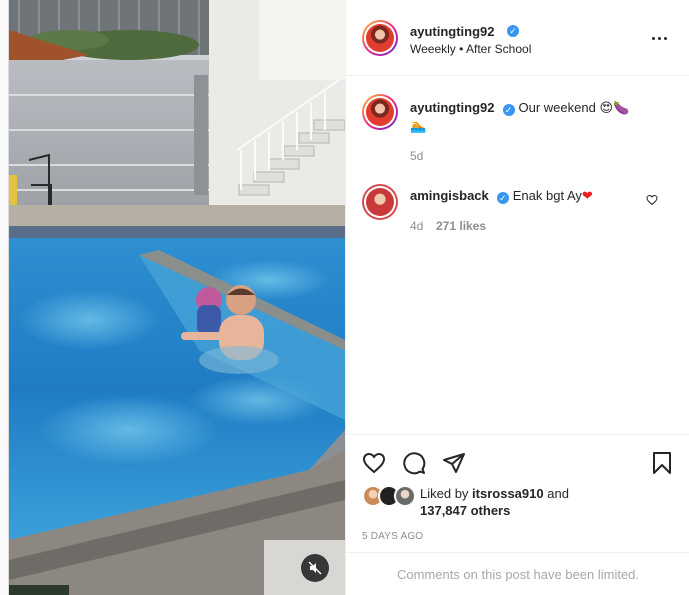 The width and height of the screenshot is (689, 595). What do you see at coordinates (660, 38) in the screenshot?
I see `more-options-button` at bounding box center [660, 38].